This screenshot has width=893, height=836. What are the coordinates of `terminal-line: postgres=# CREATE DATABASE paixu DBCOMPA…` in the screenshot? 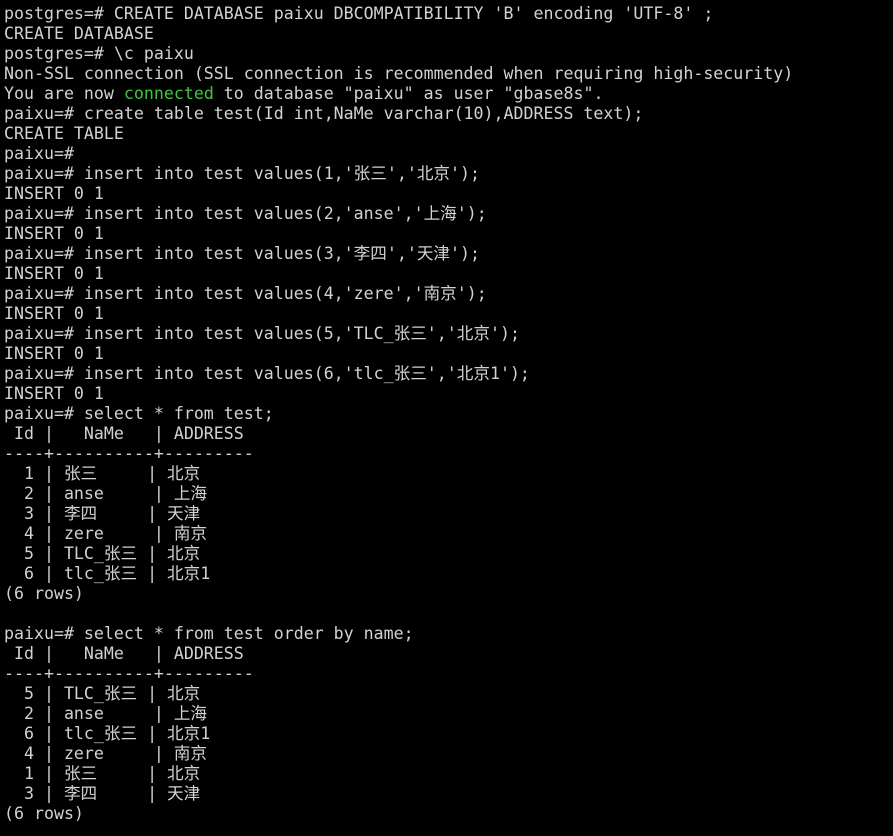 It's located at (359, 13).